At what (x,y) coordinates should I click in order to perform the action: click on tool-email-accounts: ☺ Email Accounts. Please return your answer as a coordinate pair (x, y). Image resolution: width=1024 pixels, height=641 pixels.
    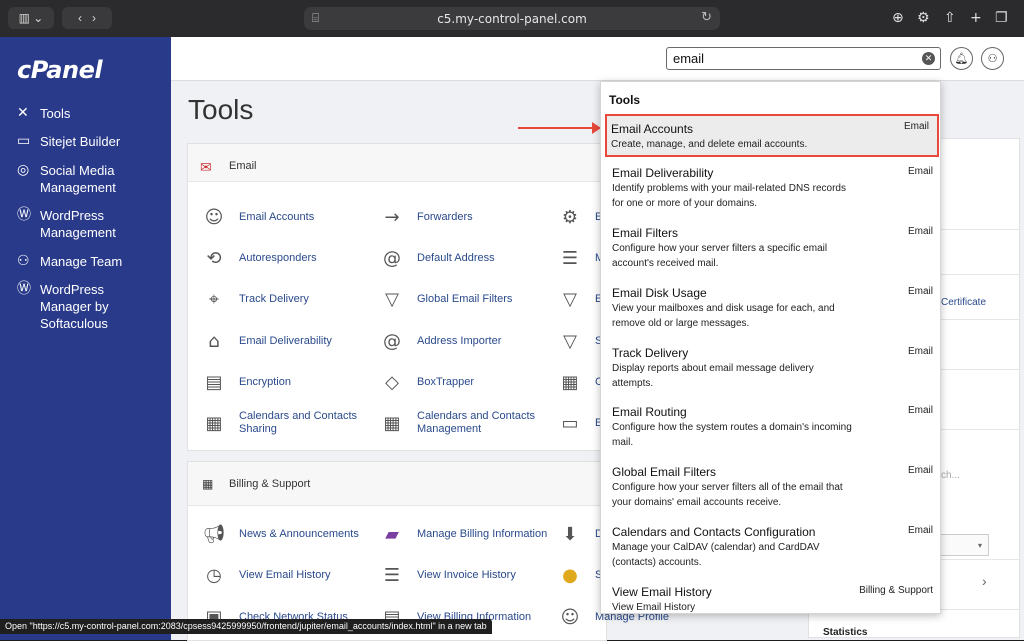
    Looking at the image, I should click on (257, 217).